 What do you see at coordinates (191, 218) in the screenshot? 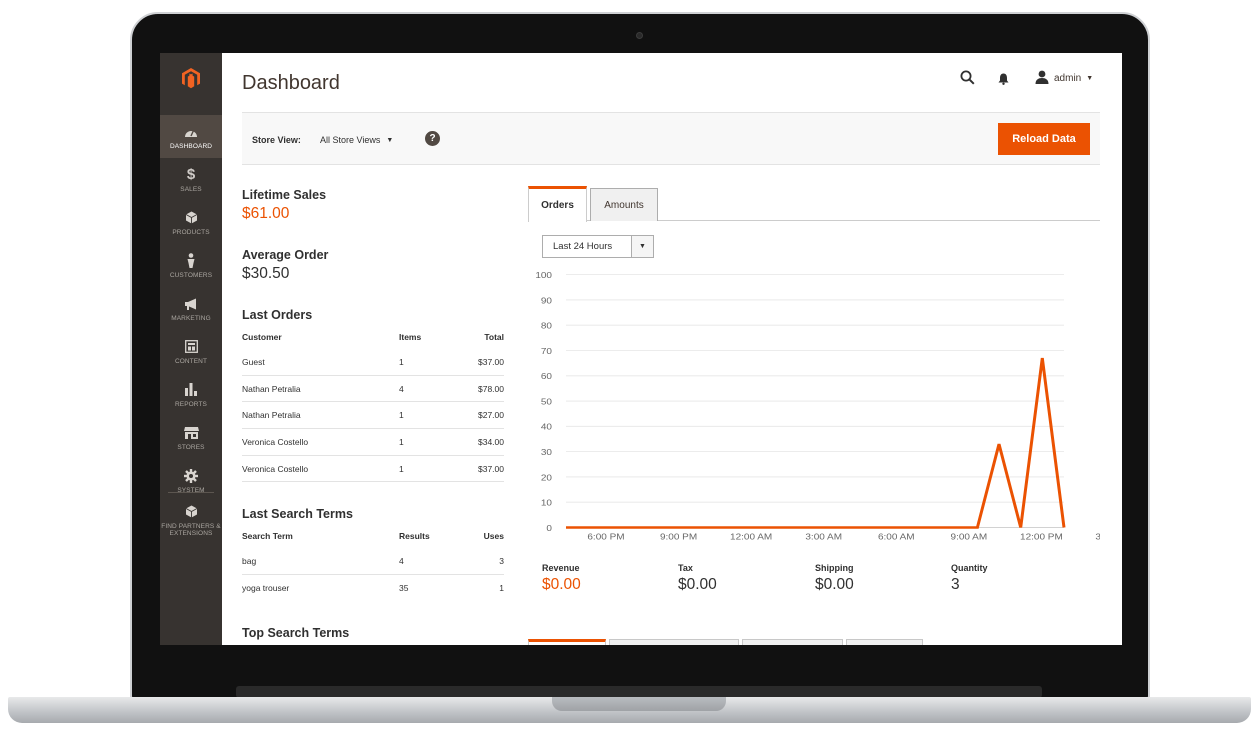
I see `cube-icon` at bounding box center [191, 218].